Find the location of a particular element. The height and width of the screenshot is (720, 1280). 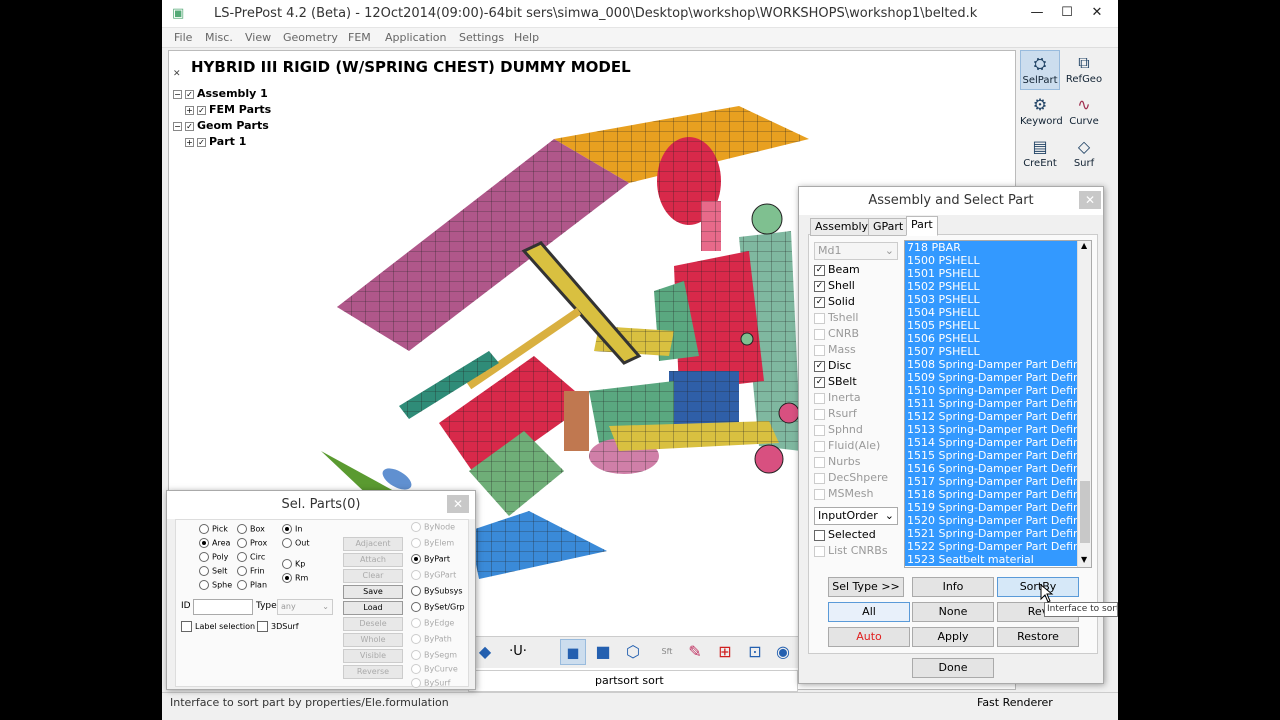

shift-ctrl-icon: Sft is located at coordinates (667, 652).